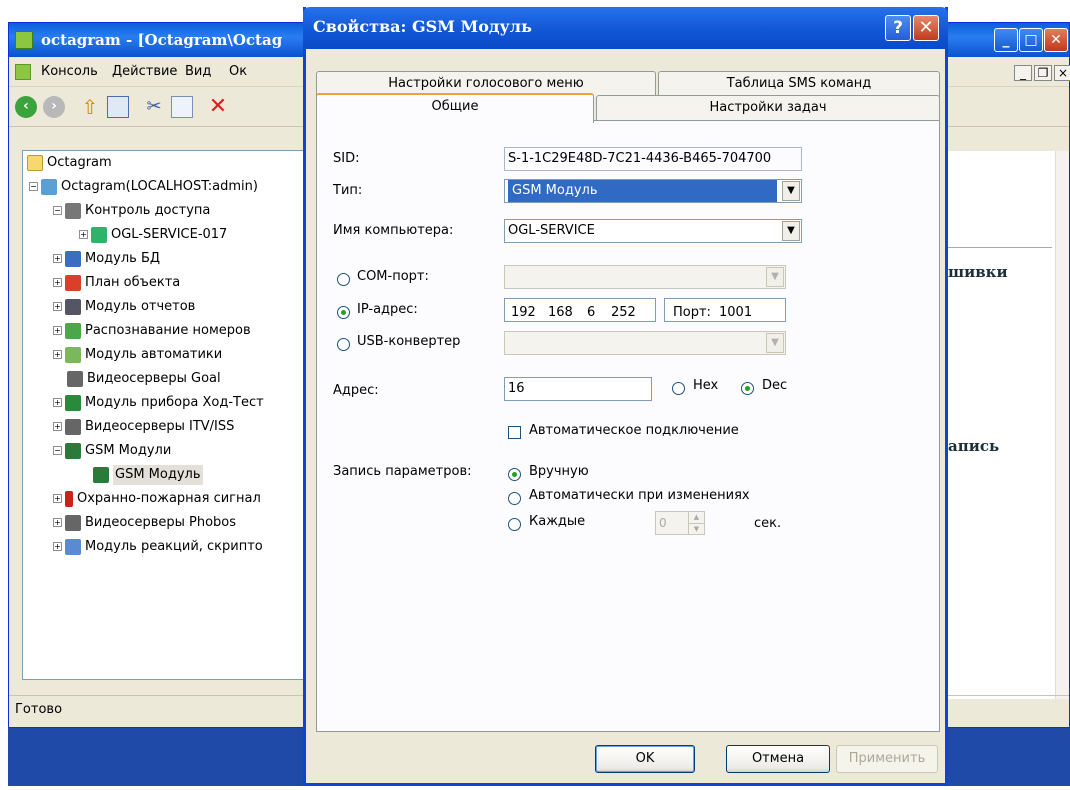  I want to click on script-icon, so click(73, 546).